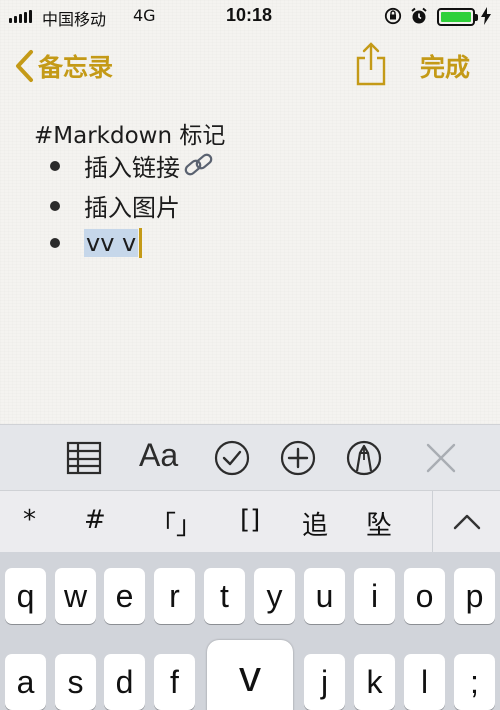 The image size is (500, 710). What do you see at coordinates (75, 682) in the screenshot?
I see `key-s: s` at bounding box center [75, 682].